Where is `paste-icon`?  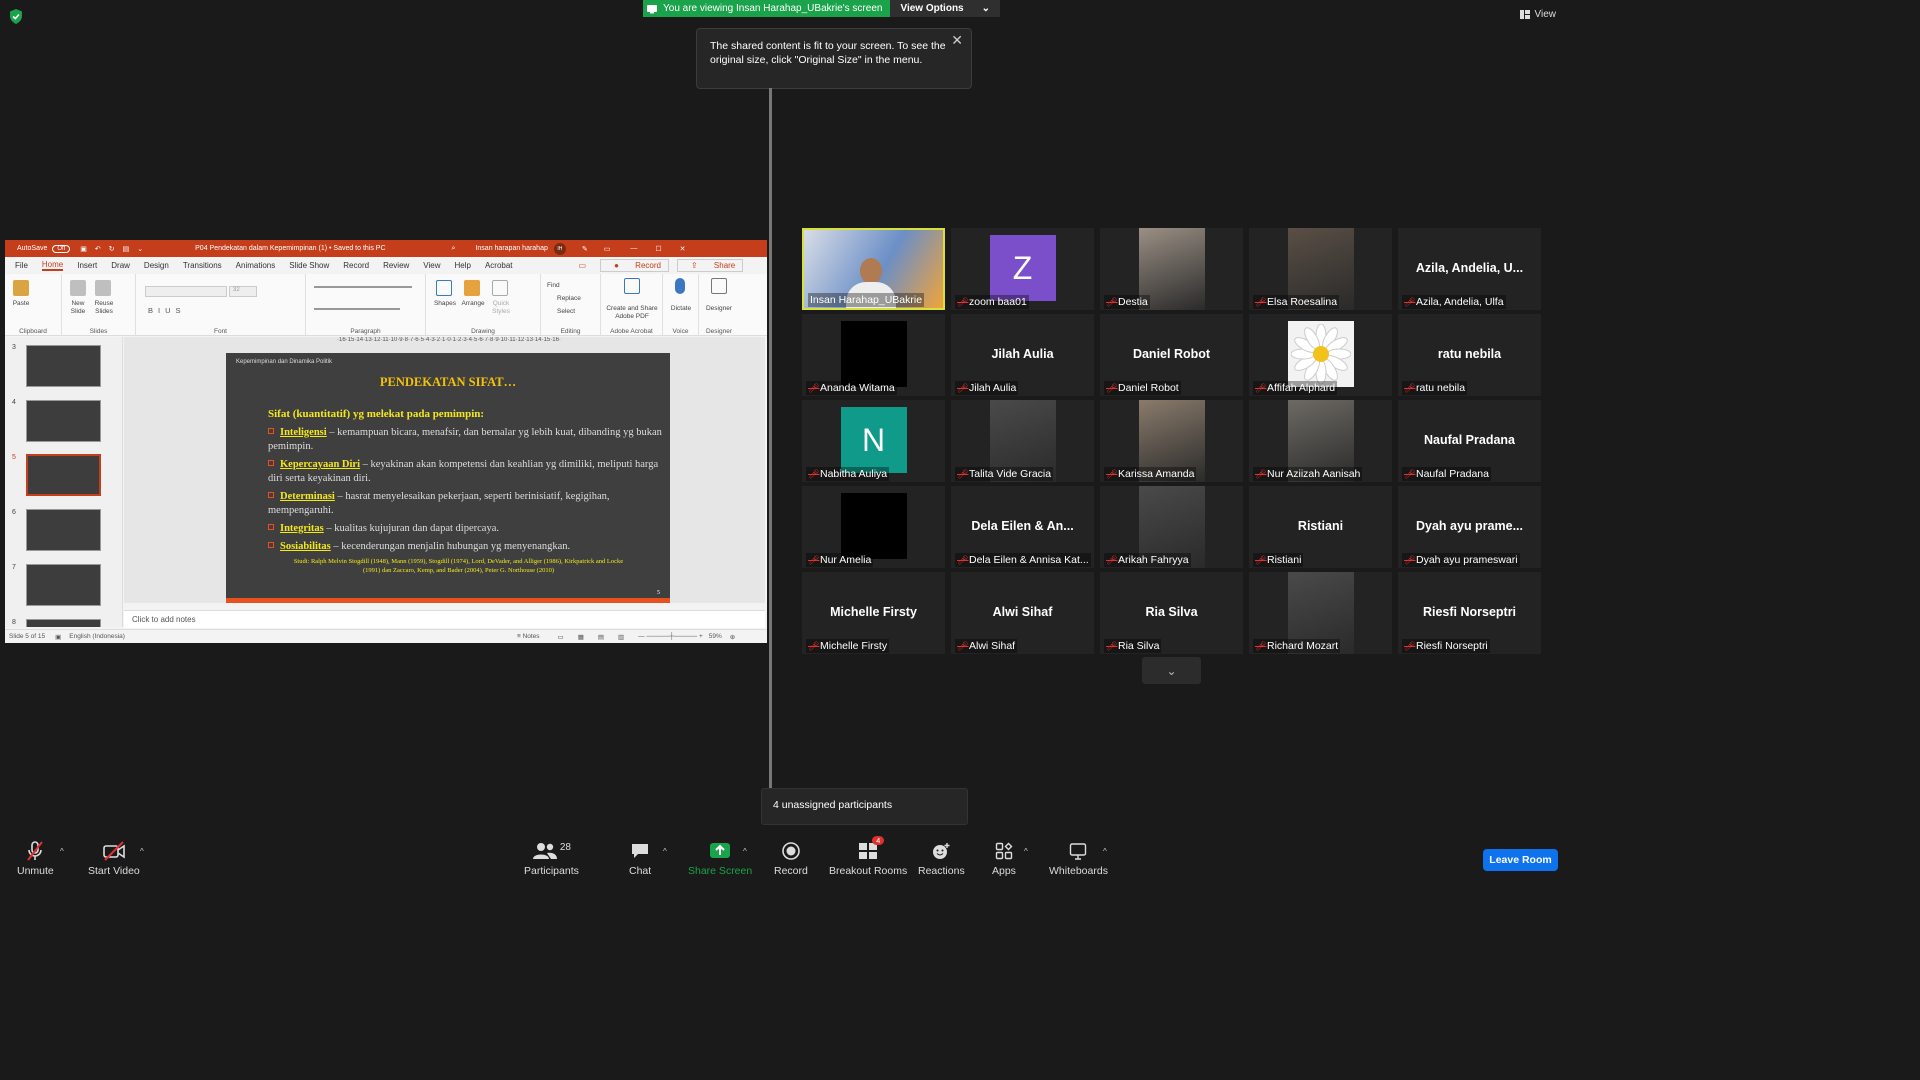
paste-icon is located at coordinates (21, 288).